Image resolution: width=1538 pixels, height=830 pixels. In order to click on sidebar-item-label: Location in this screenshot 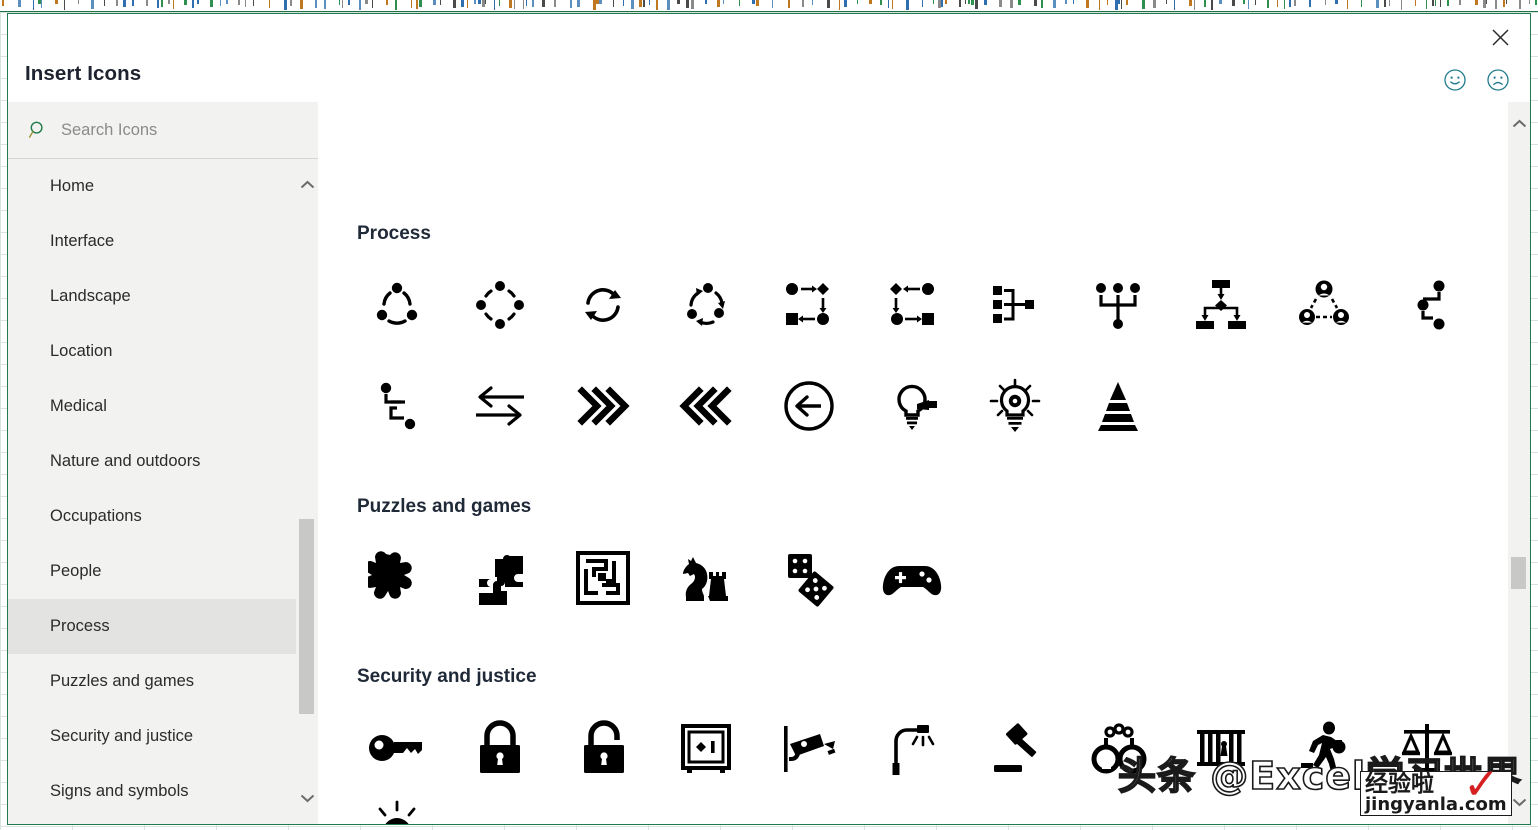, I will do `click(81, 351)`.